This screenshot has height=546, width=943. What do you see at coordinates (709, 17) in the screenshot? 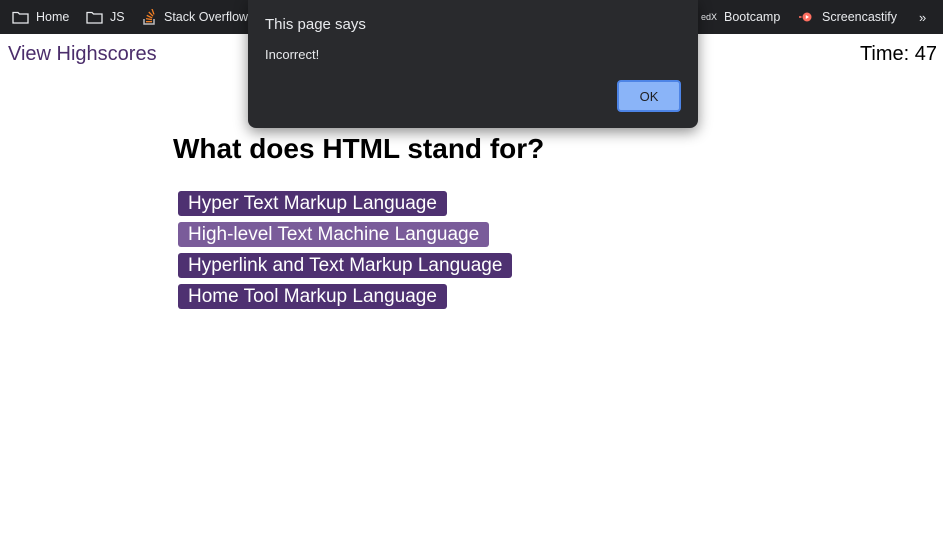
I see `edx-icon: edX` at bounding box center [709, 17].